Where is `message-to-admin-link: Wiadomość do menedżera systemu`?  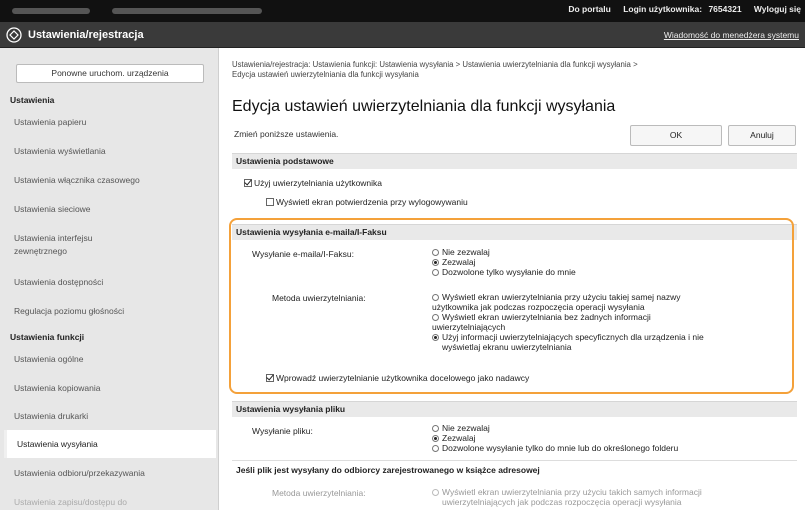 message-to-admin-link: Wiadomość do menedżera systemu is located at coordinates (731, 35).